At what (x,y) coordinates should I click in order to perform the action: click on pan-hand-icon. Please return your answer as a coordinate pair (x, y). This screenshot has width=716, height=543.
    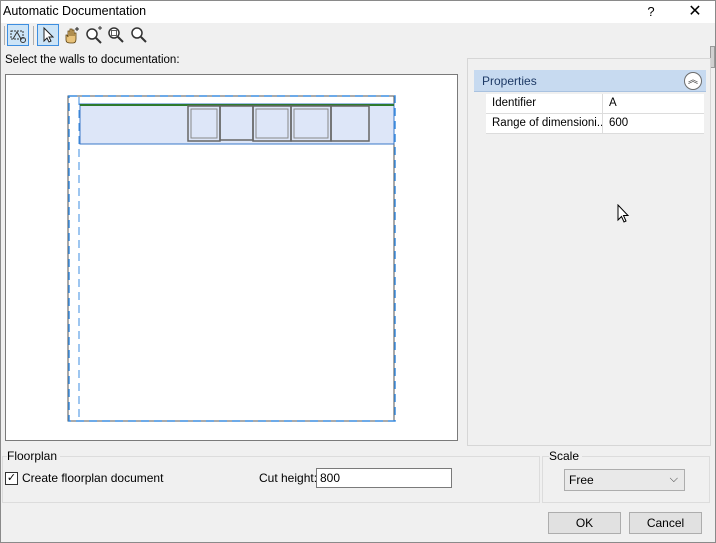
    Looking at the image, I should click on (72, 35).